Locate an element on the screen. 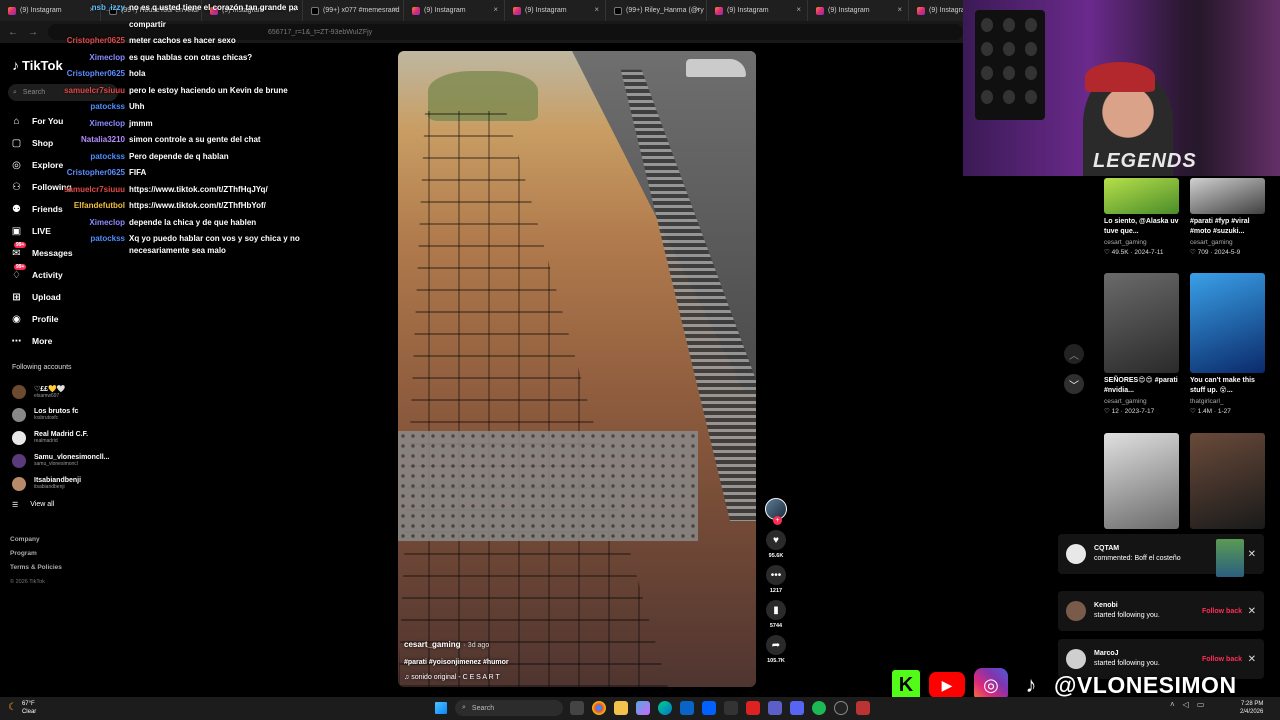 Image resolution: width=1280 pixels, height=720 pixels. share-action: ➦ 105.7K is located at coordinates (776, 649).